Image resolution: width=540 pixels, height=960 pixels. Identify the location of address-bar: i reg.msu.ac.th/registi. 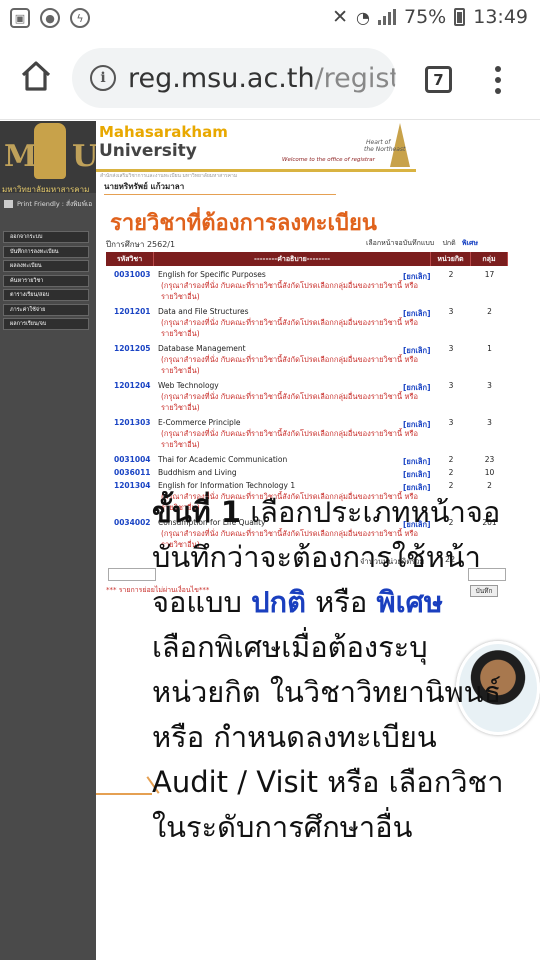
(234, 78).